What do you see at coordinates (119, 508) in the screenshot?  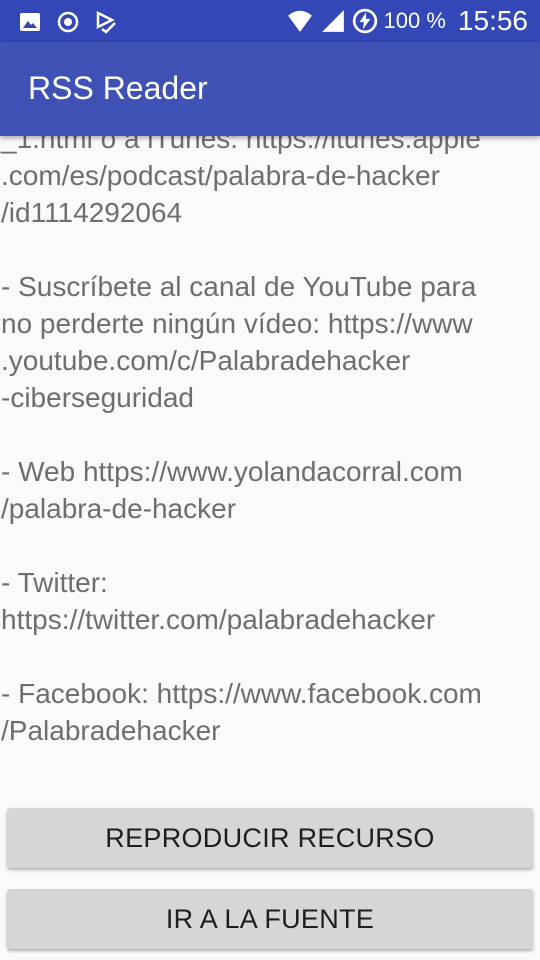 I see `text-line: /palabra-de-hacker` at bounding box center [119, 508].